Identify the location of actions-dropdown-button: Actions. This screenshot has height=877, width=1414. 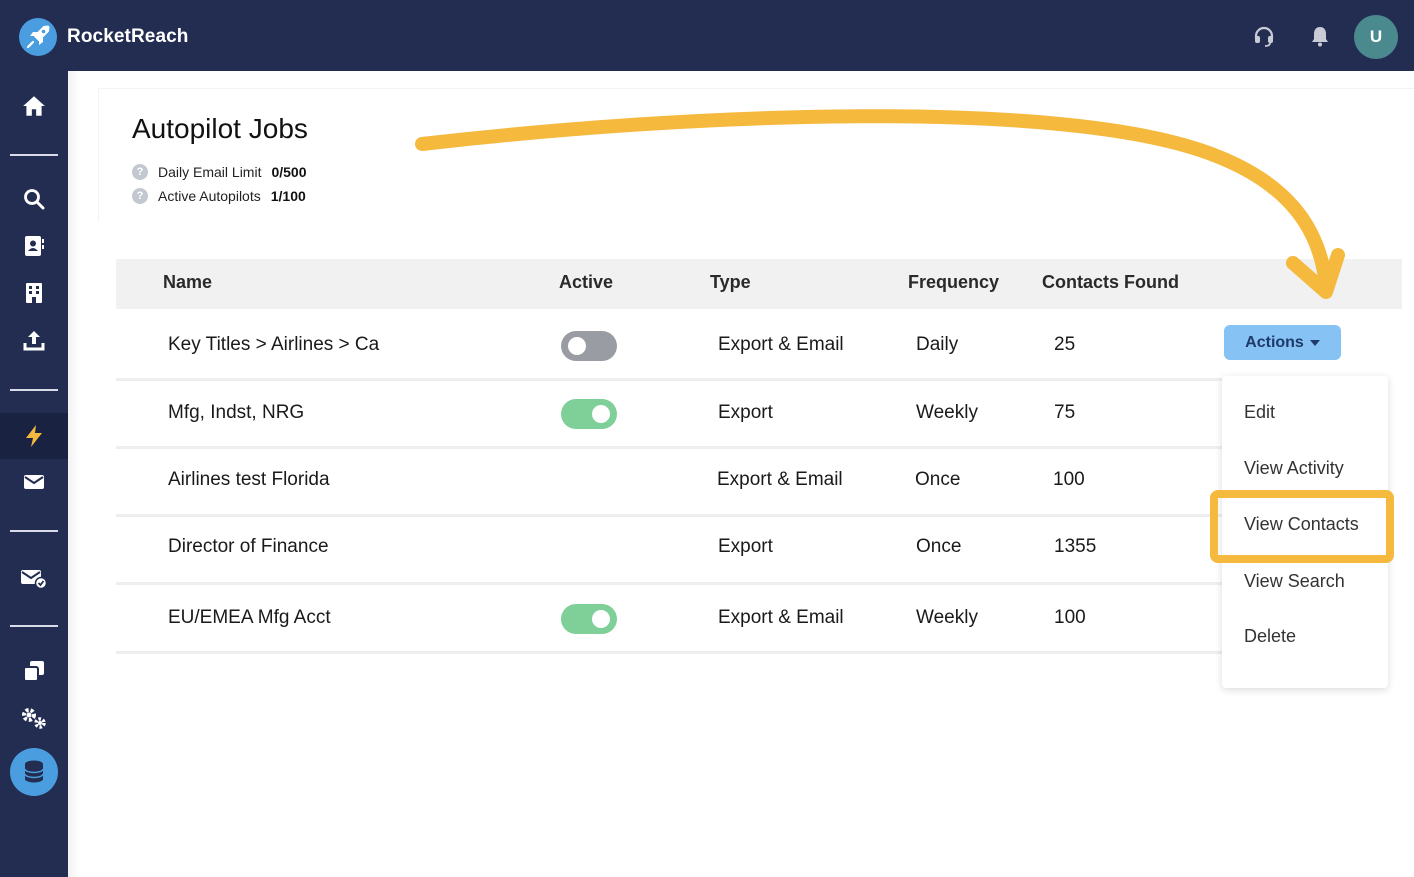
(1282, 342).